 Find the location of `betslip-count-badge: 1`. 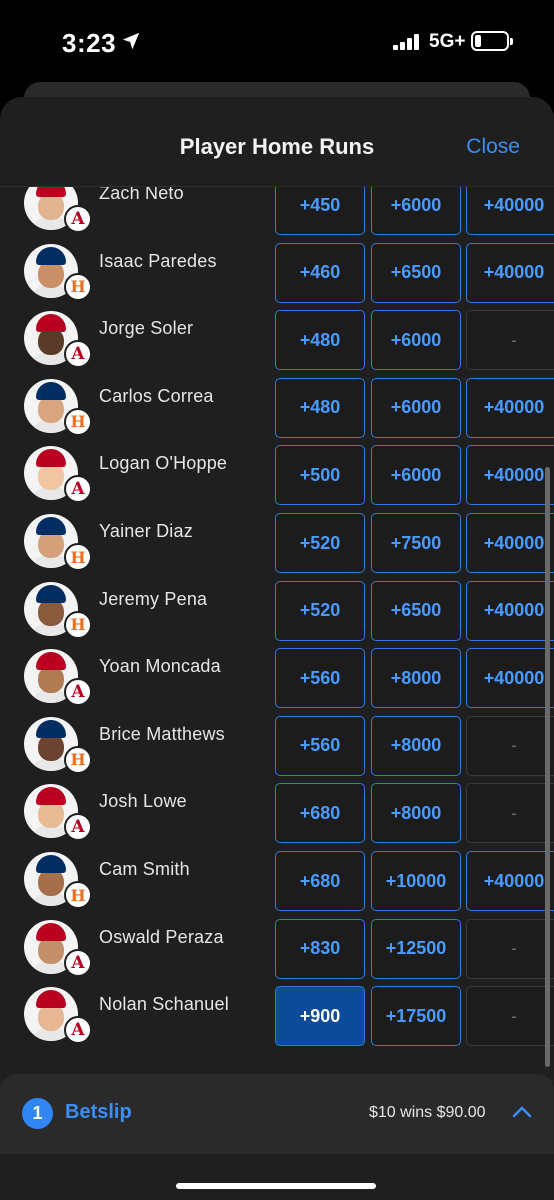

betslip-count-badge: 1 is located at coordinates (37, 1113).